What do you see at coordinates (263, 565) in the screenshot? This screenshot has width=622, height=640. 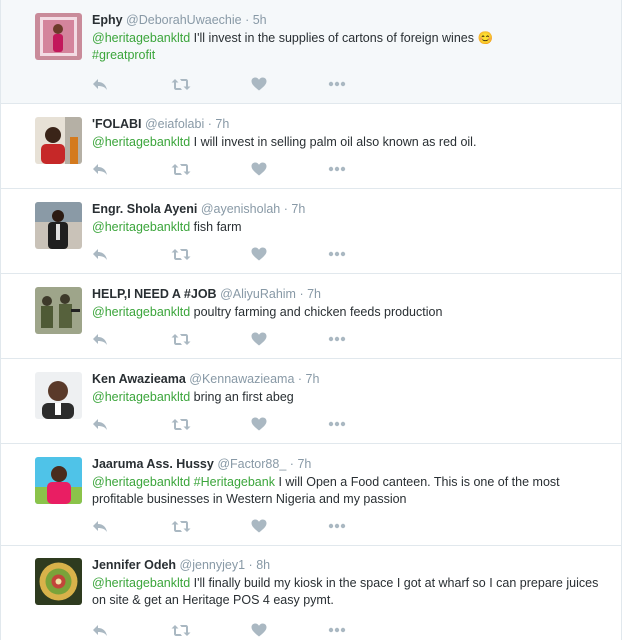 I see `tweet-timestamp: 8h` at bounding box center [263, 565].